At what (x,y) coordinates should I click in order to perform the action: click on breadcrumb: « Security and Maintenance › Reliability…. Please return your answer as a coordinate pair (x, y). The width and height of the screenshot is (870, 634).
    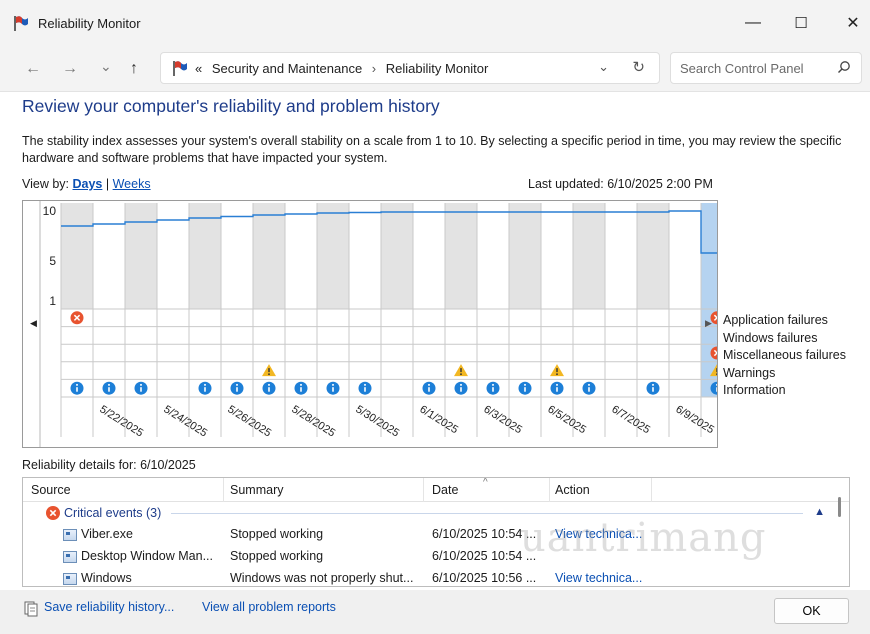
    Looking at the image, I should click on (341, 68).